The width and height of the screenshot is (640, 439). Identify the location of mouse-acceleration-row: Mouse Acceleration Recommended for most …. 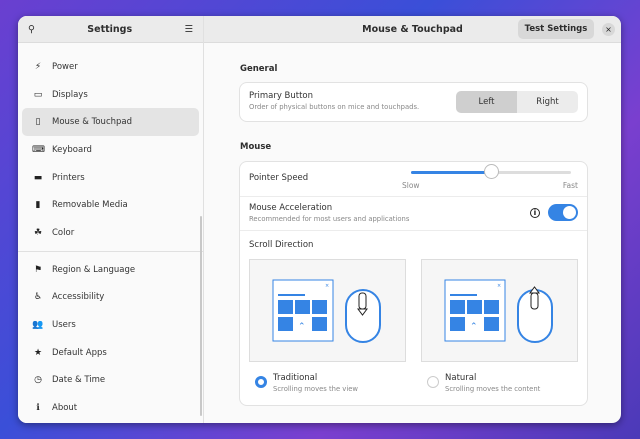
(413, 214).